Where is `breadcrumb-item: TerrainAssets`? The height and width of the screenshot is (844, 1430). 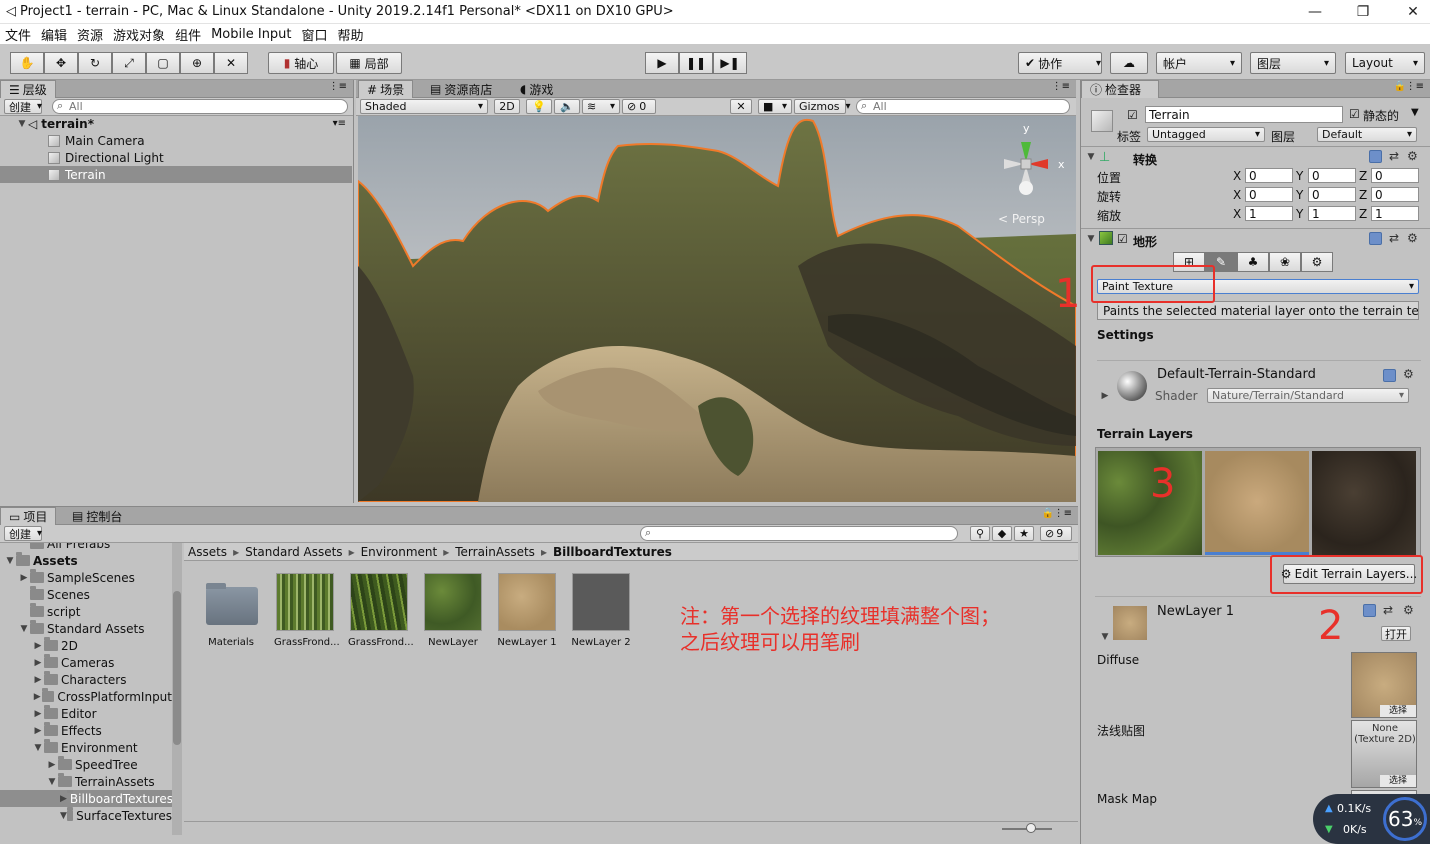
breadcrumb-item: TerrainAssets is located at coordinates (495, 552).